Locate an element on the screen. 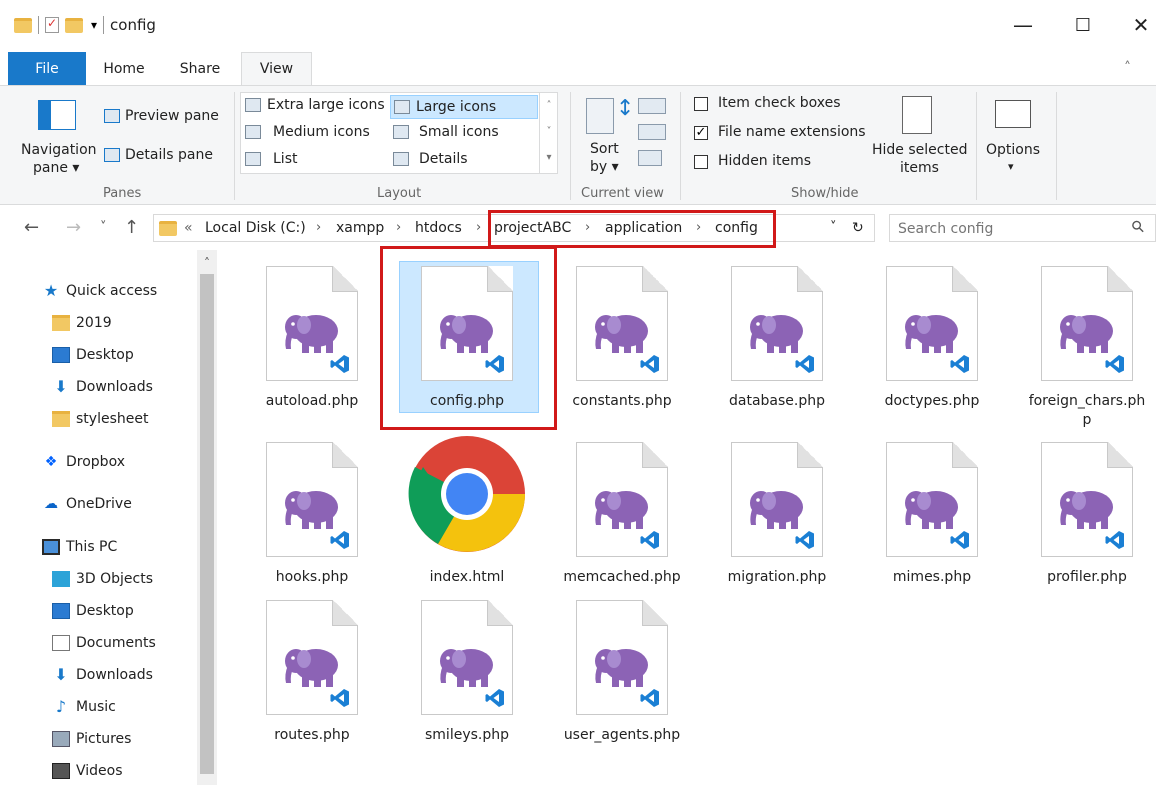 Image resolution: width=1156 pixels, height=785 pixels. crumb-xampp: xampp is located at coordinates (360, 228).